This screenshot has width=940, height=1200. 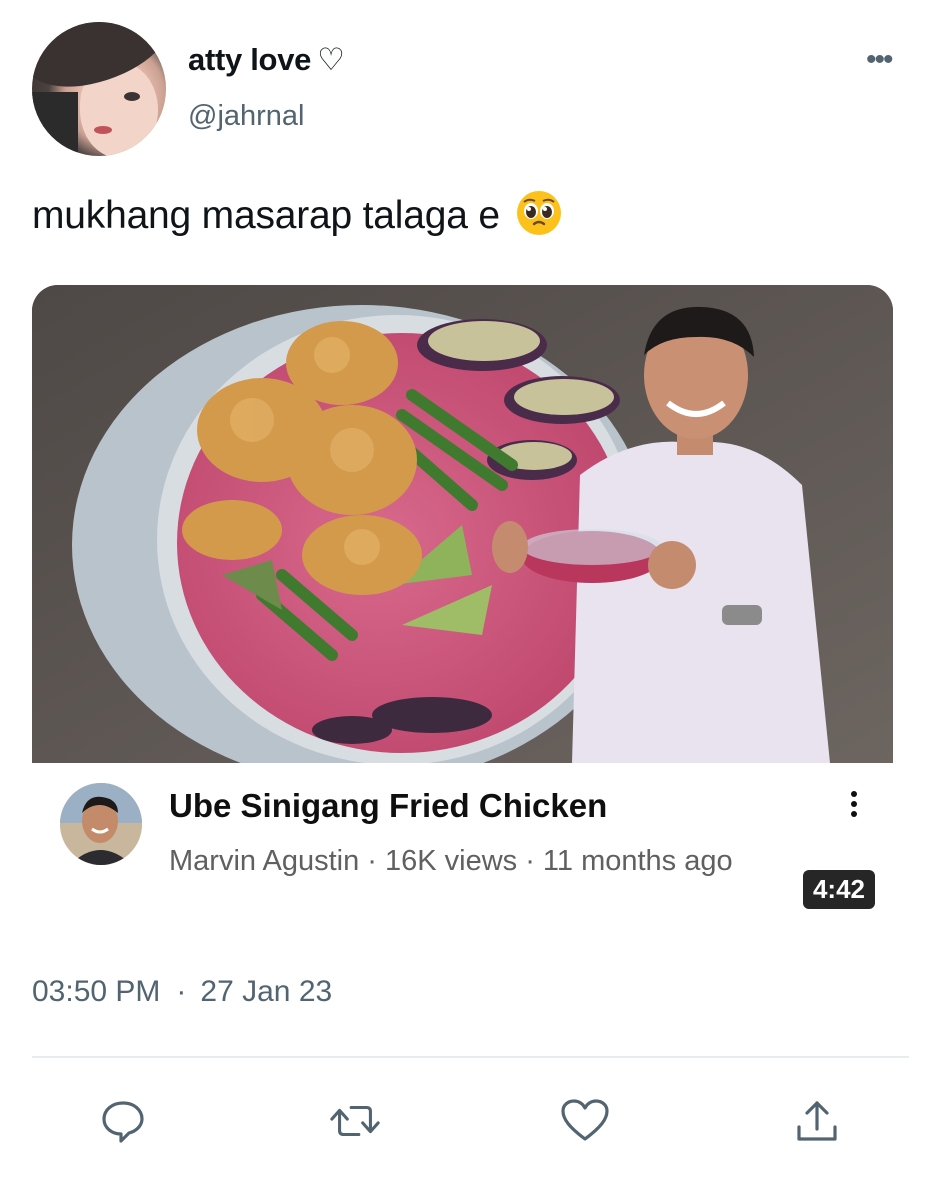 What do you see at coordinates (96, 991) in the screenshot?
I see `tweet-time: 03:50 PM` at bounding box center [96, 991].